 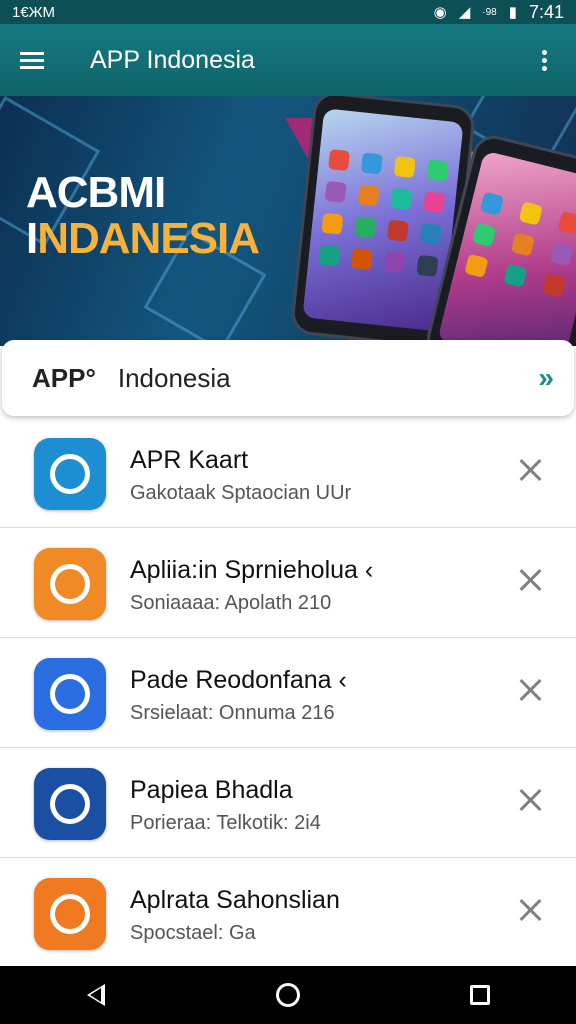 I want to click on app-subtitle: Soniaaaa: Apolath 210, so click(x=231, y=603).